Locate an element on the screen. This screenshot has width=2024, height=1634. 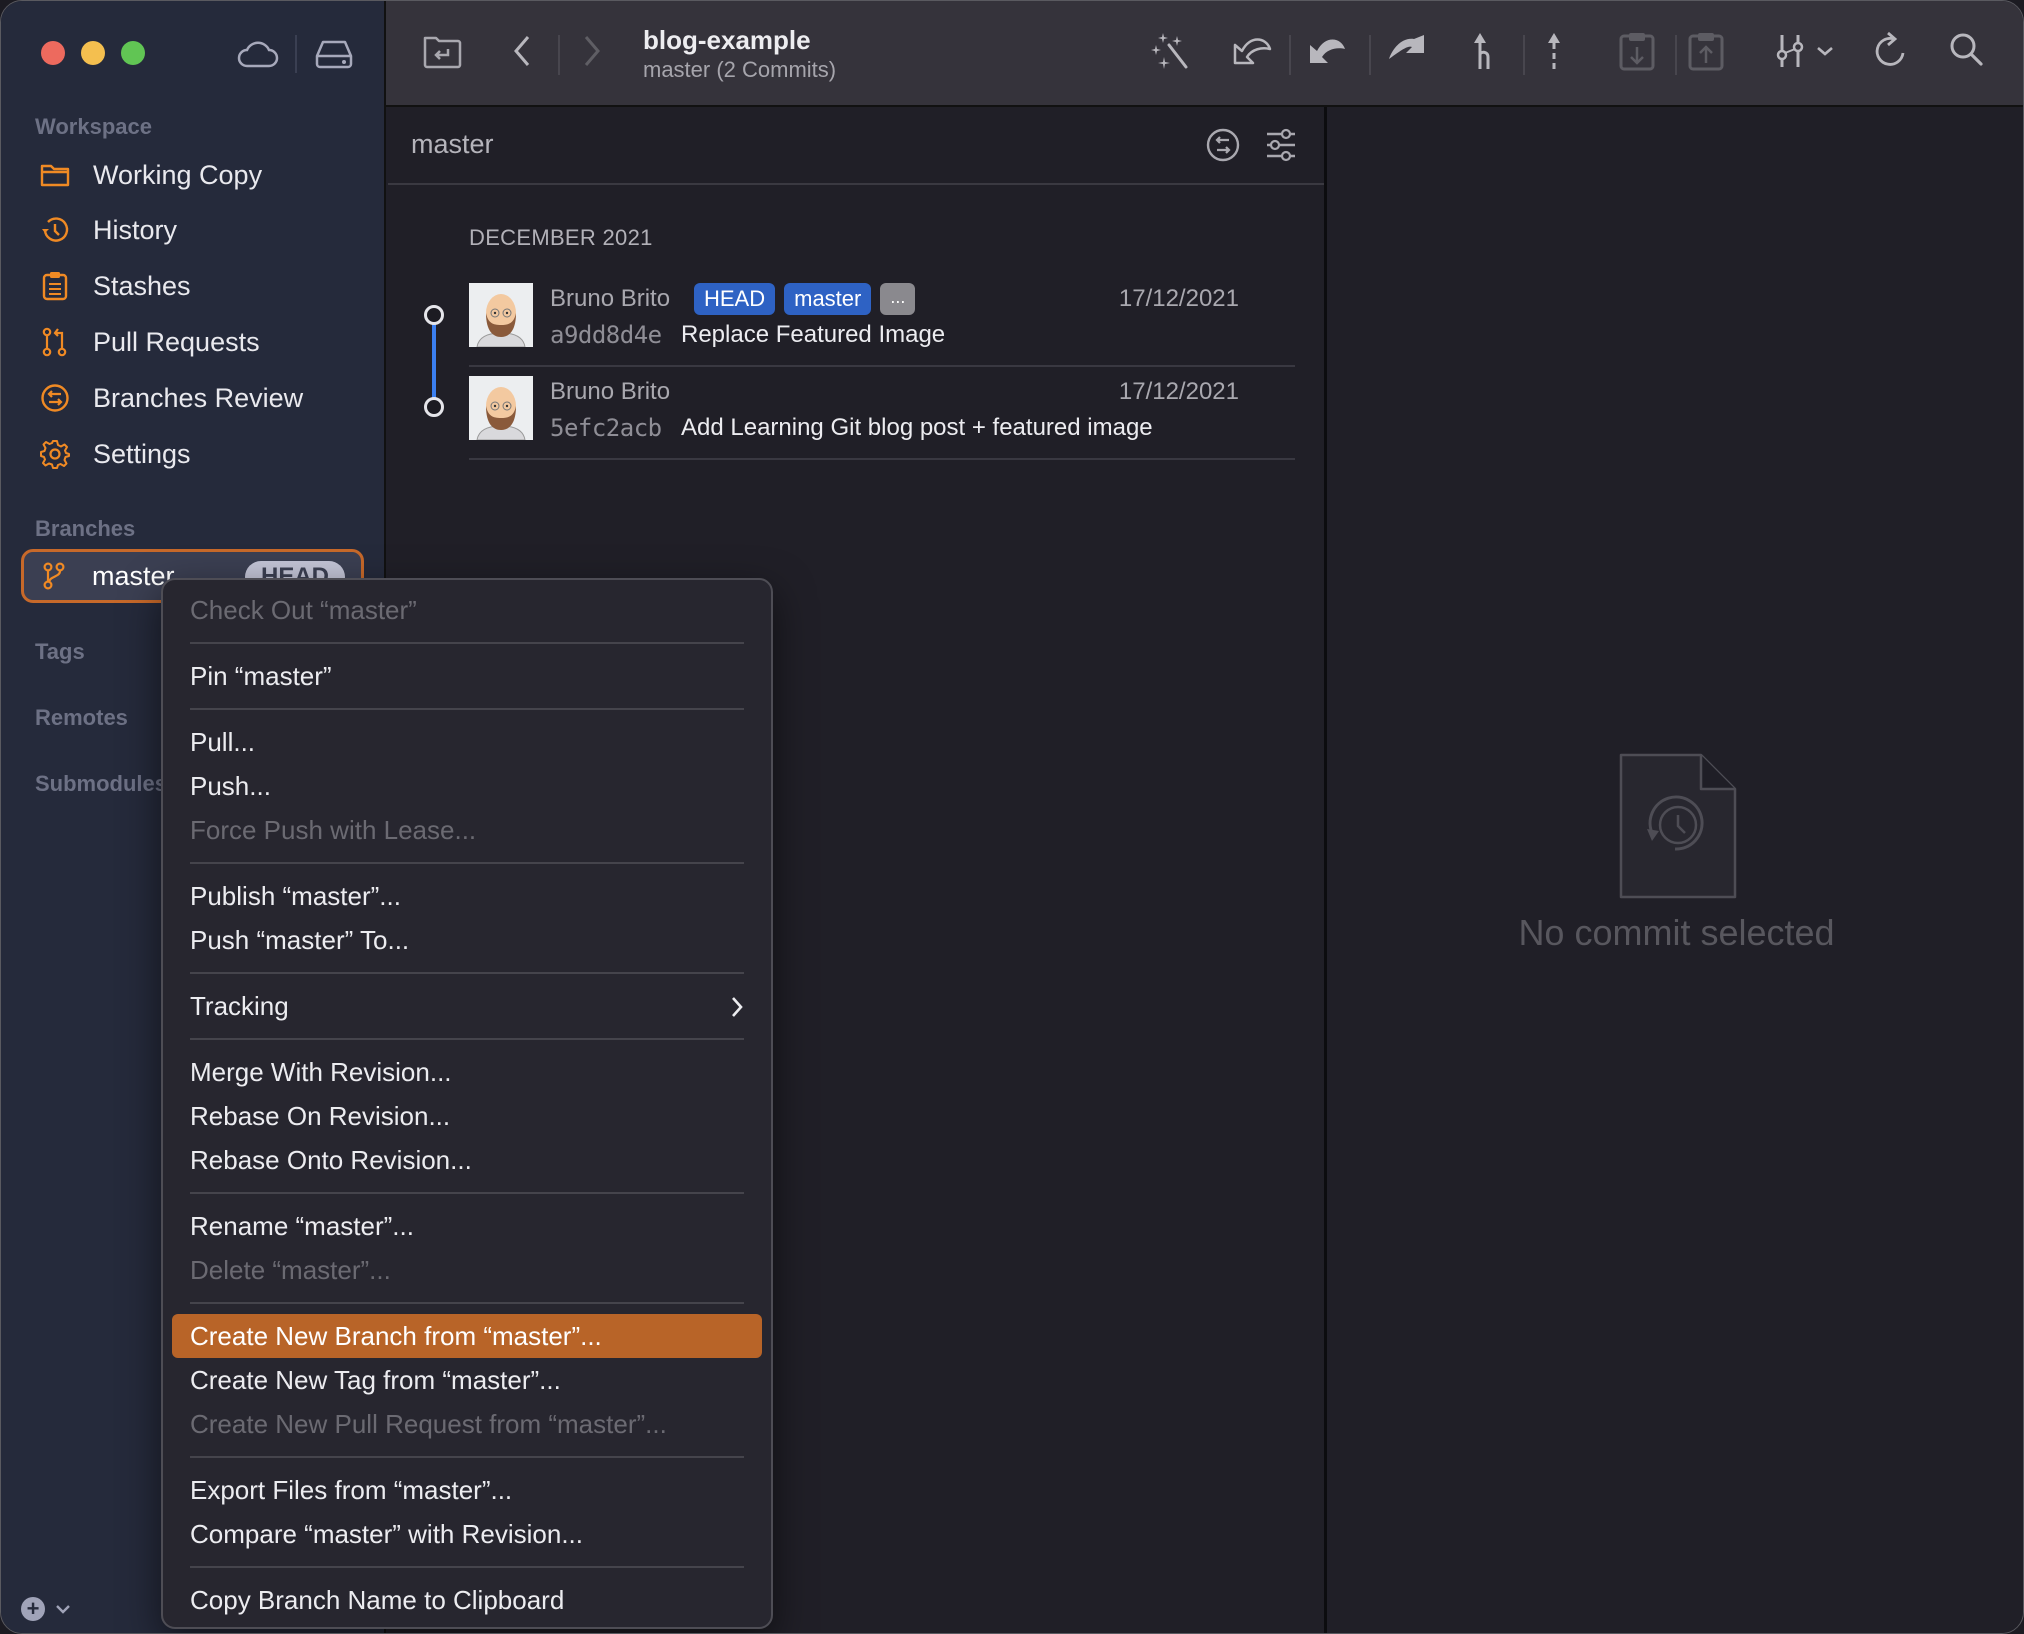
ref-badge-head: HEAD is located at coordinates (735, 299).